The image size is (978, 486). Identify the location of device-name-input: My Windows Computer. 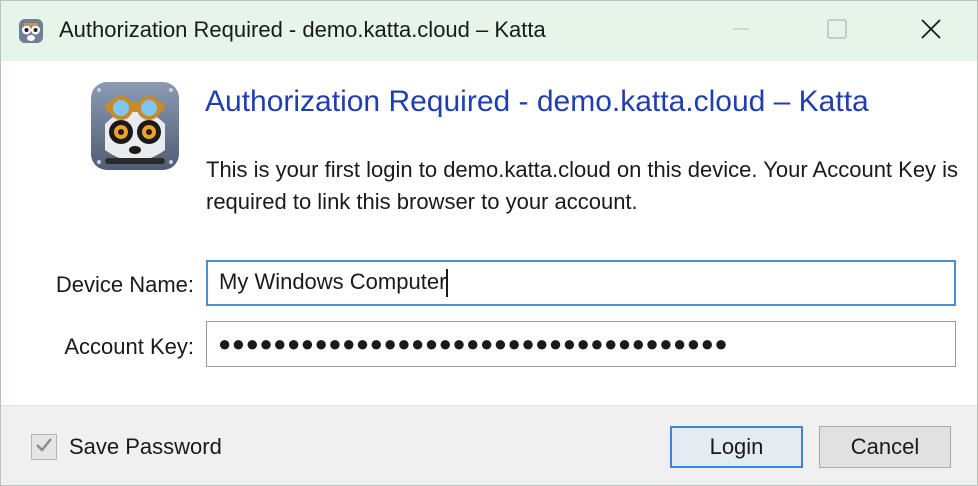
(581, 283).